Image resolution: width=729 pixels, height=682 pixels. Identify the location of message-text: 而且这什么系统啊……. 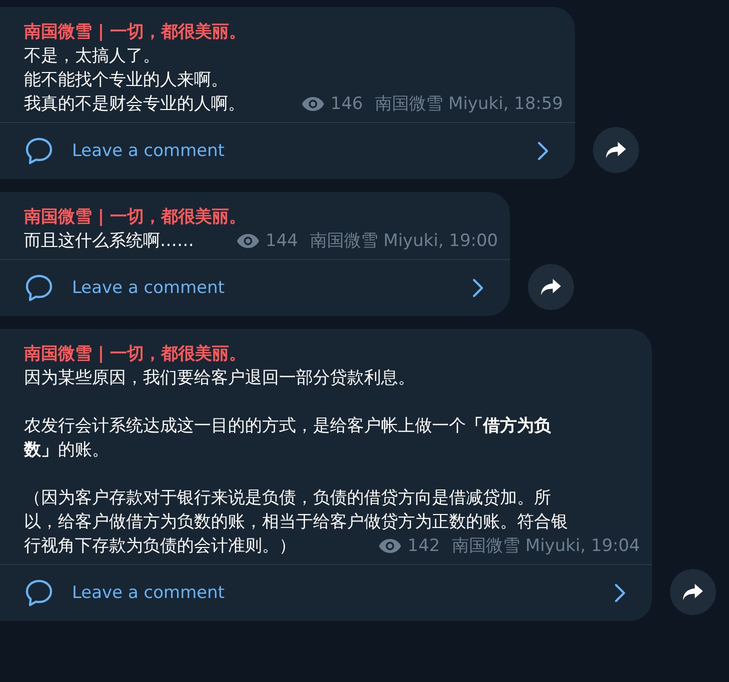
(109, 241).